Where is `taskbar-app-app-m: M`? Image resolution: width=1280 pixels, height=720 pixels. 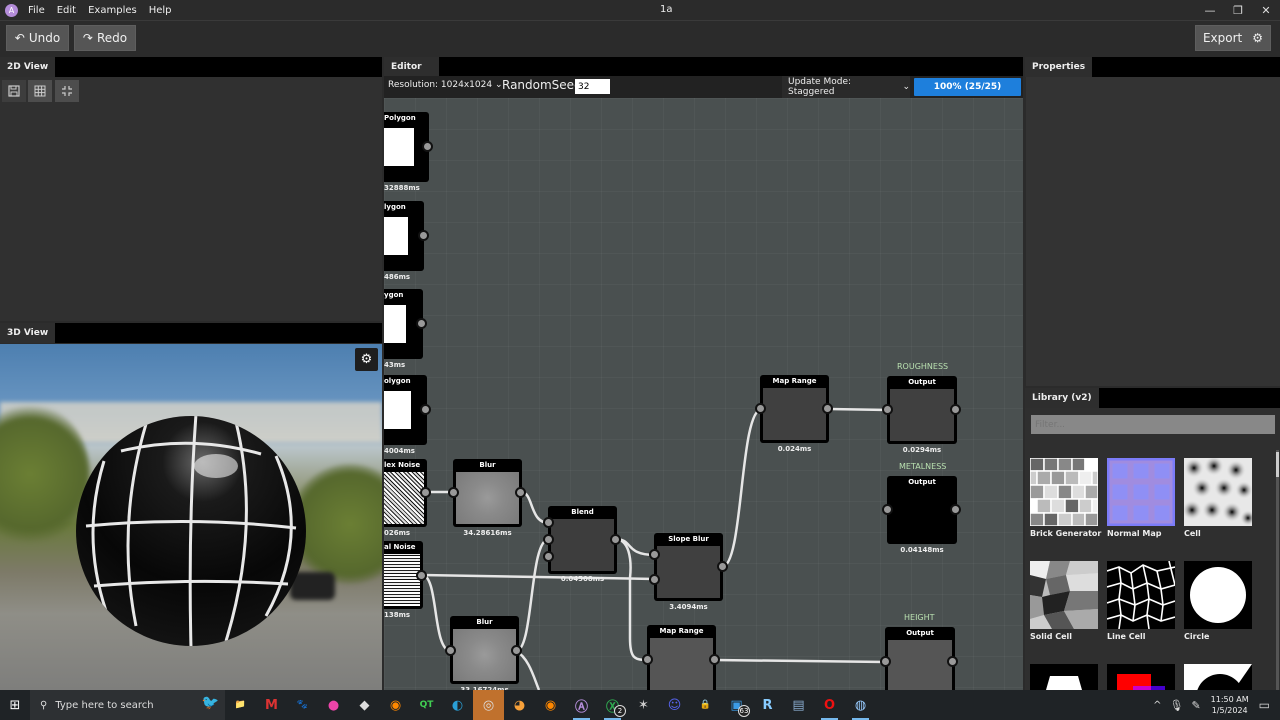
taskbar-app-app-m: M is located at coordinates (271, 705).